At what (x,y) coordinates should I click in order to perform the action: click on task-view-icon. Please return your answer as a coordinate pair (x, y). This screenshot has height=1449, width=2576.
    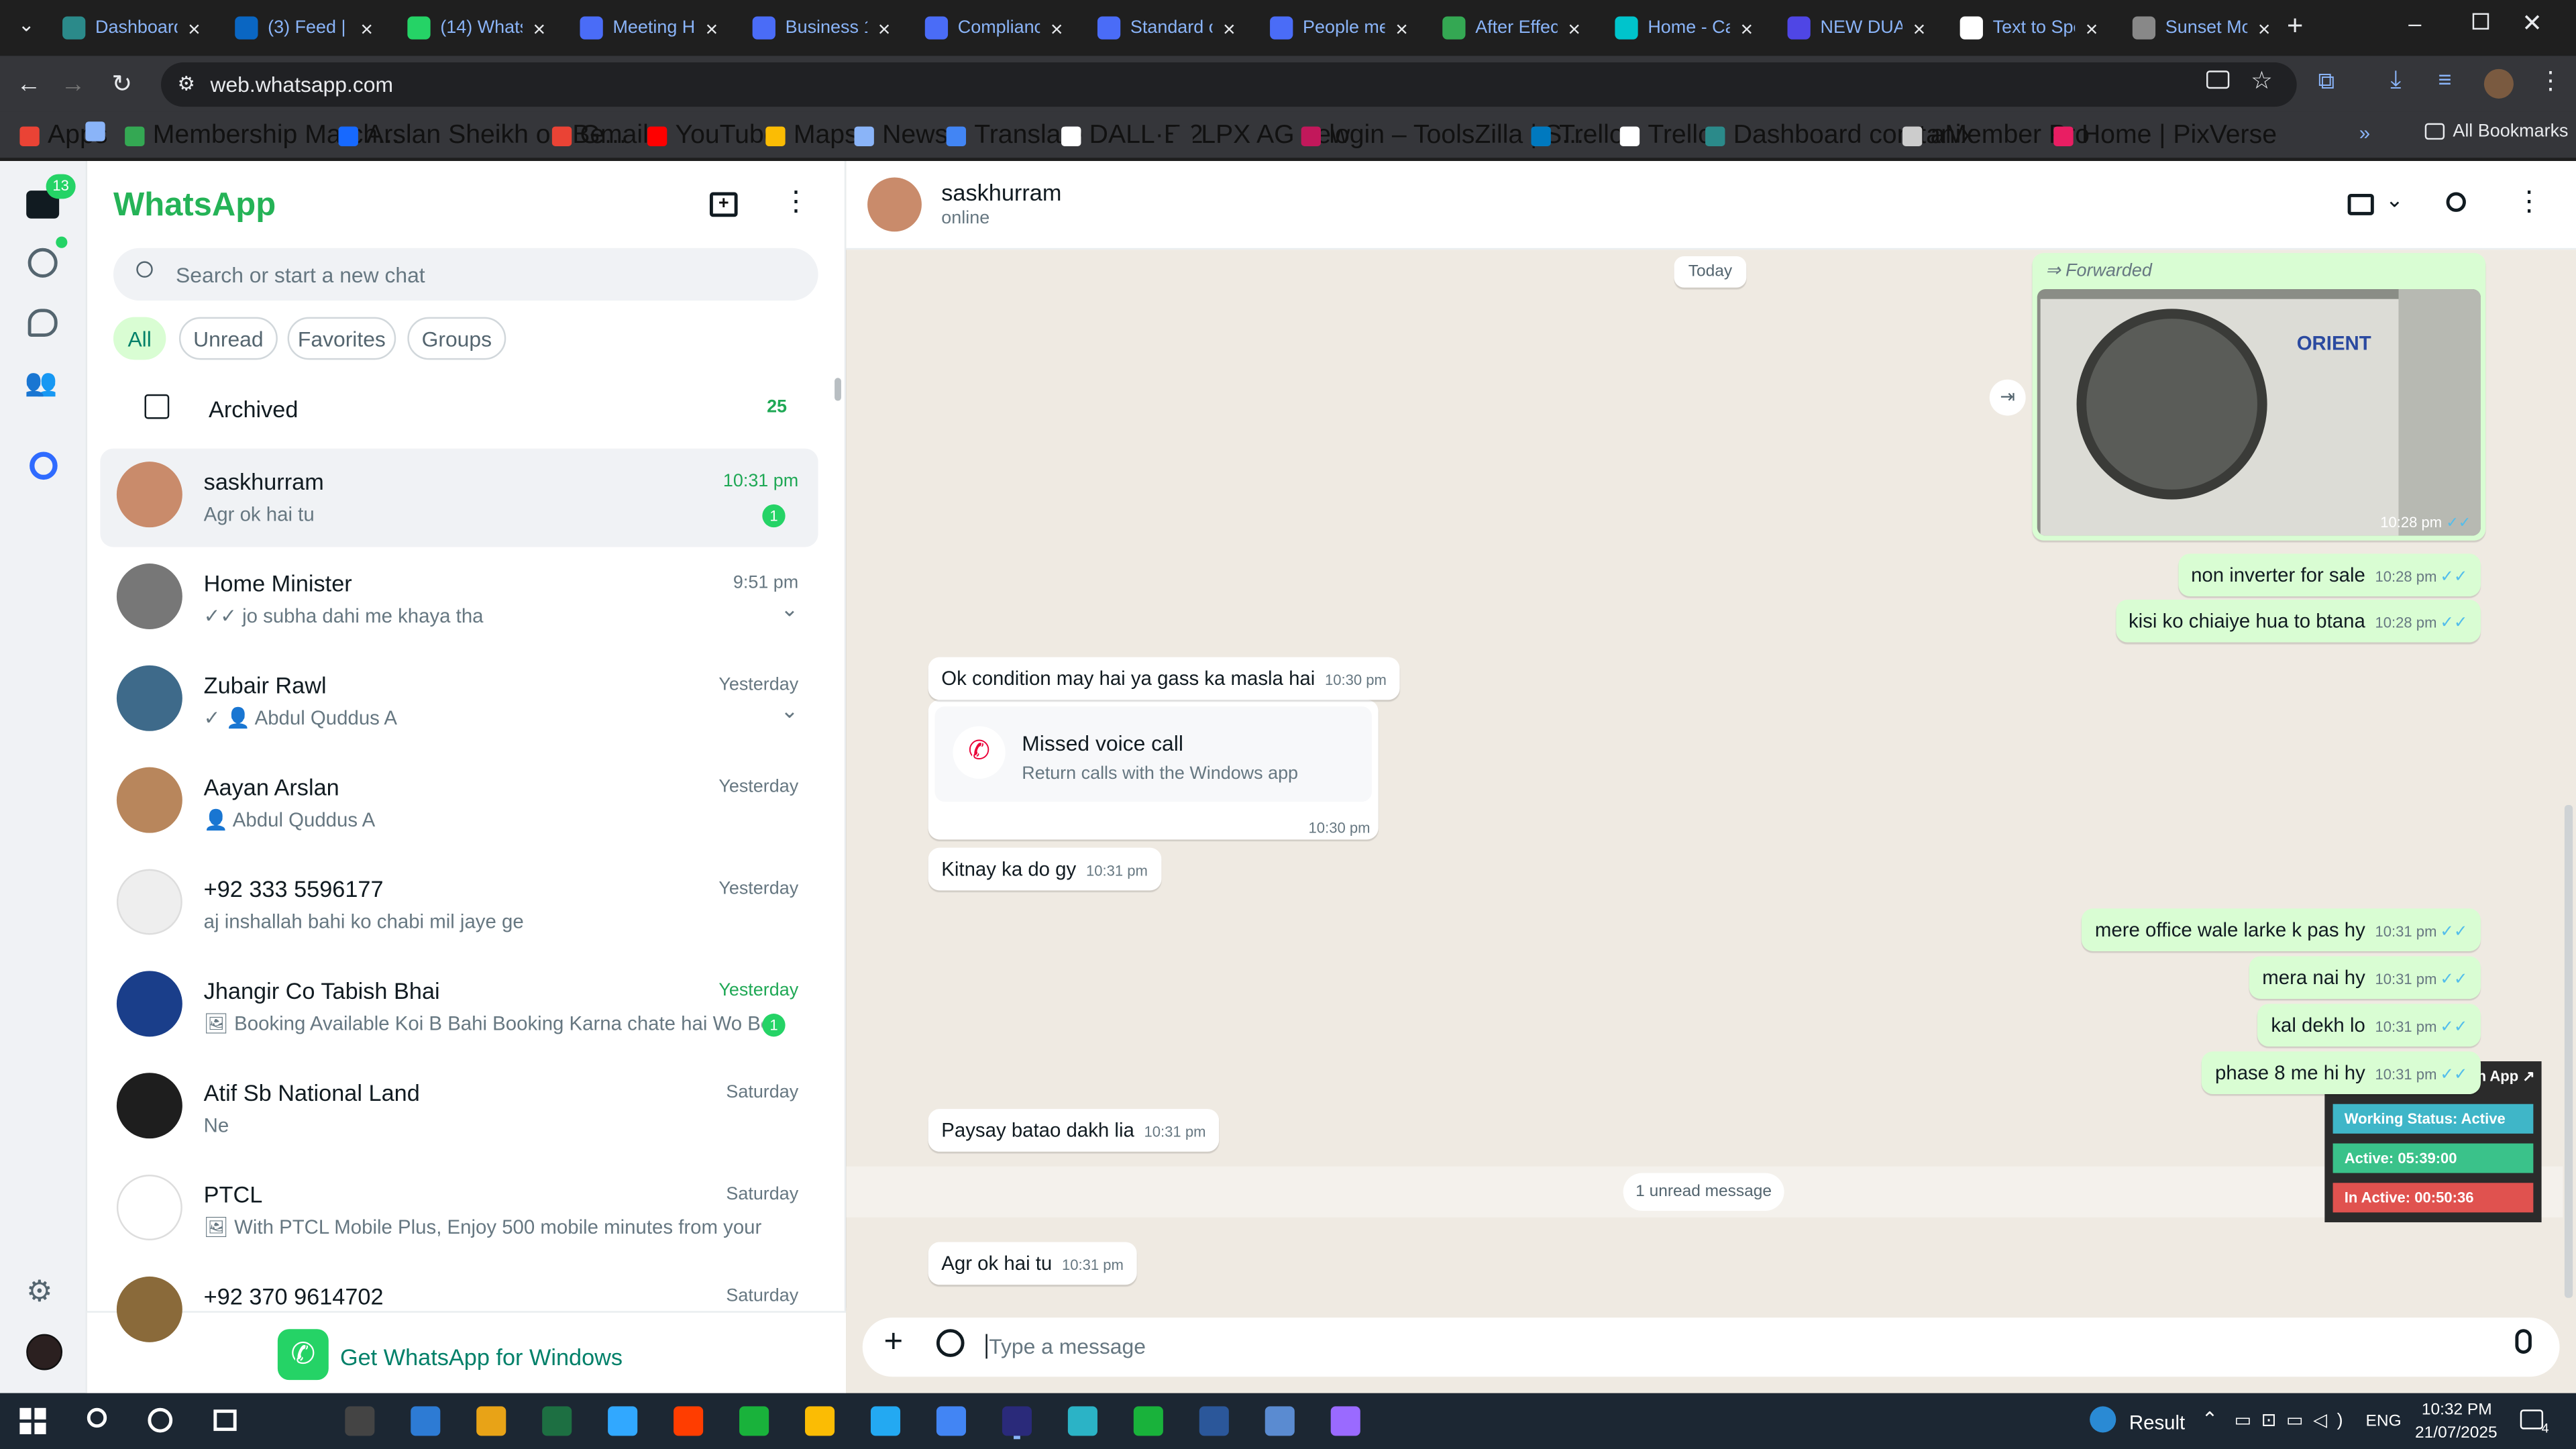
    Looking at the image, I should click on (225, 1420).